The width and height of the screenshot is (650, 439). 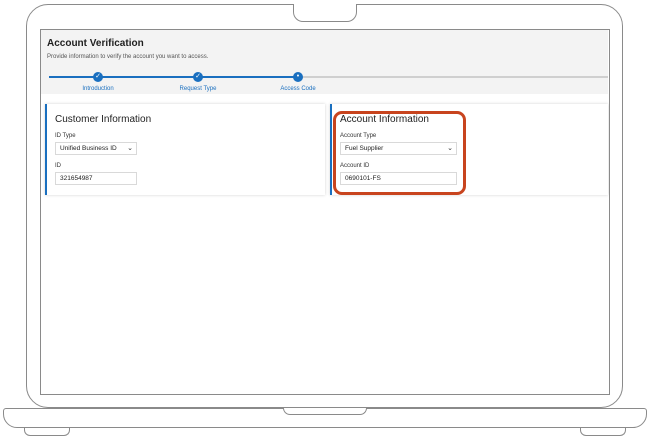 What do you see at coordinates (198, 89) in the screenshot?
I see `step-request-type-label: Request Type` at bounding box center [198, 89].